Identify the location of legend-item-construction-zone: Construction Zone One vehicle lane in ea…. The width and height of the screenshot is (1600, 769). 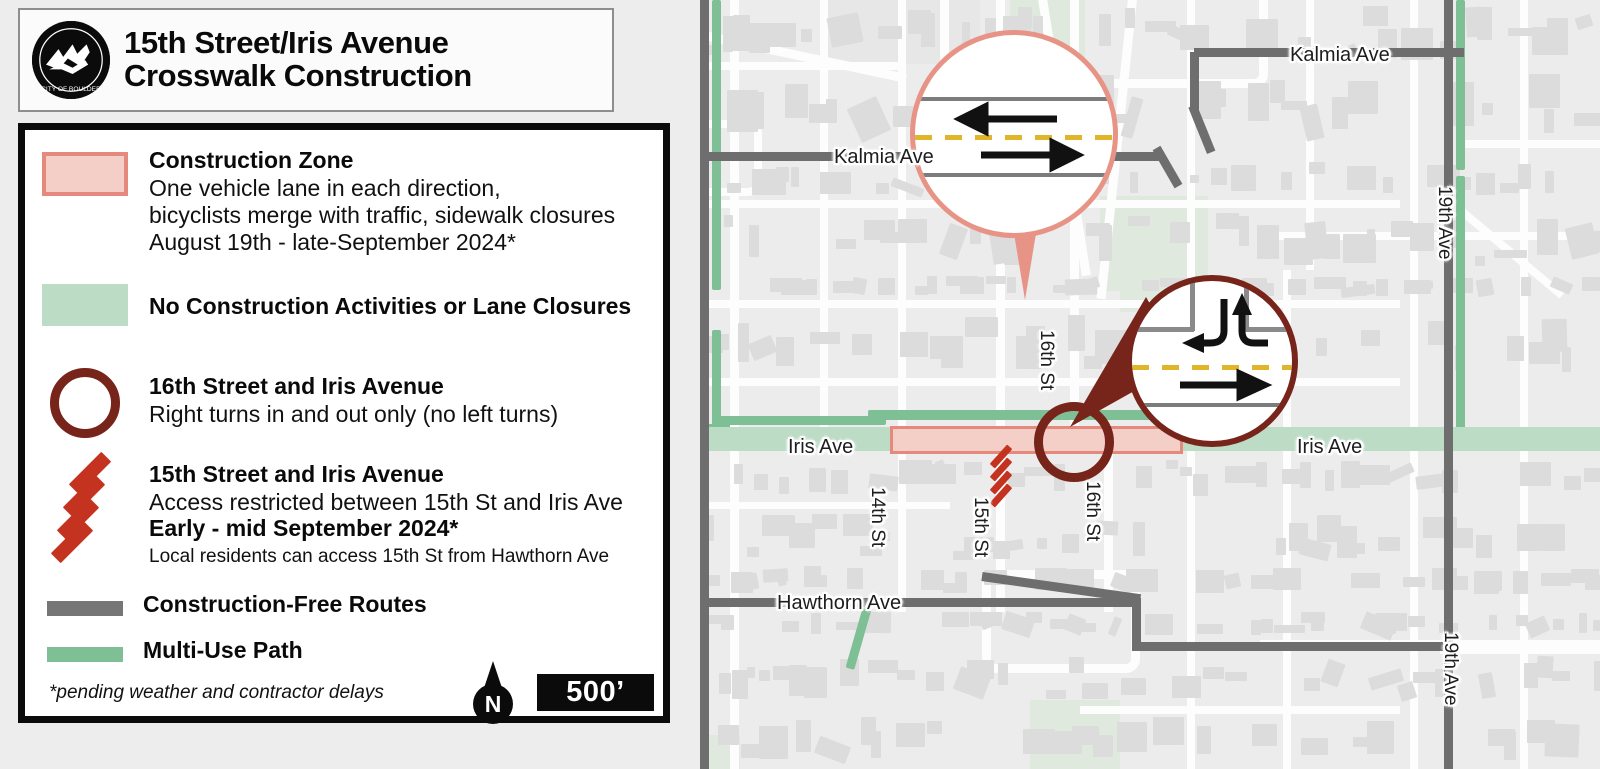
(344, 195).